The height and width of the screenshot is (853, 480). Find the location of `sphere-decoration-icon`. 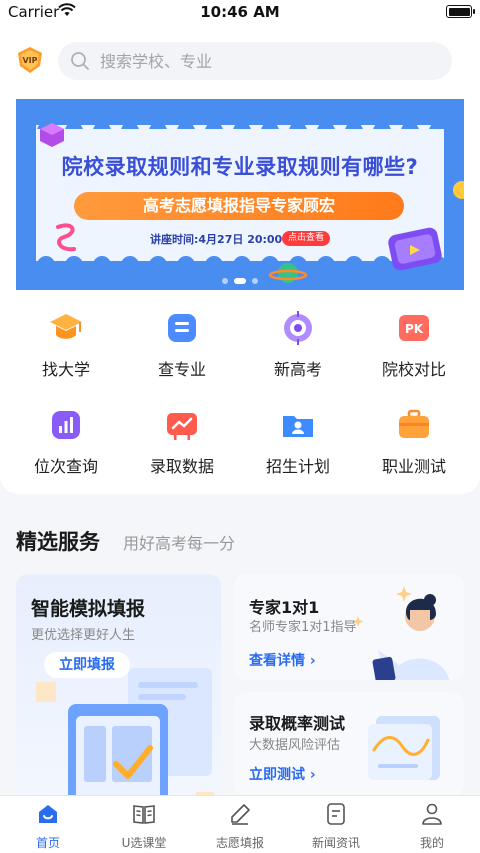

sphere-decoration-icon is located at coordinates (458, 190).